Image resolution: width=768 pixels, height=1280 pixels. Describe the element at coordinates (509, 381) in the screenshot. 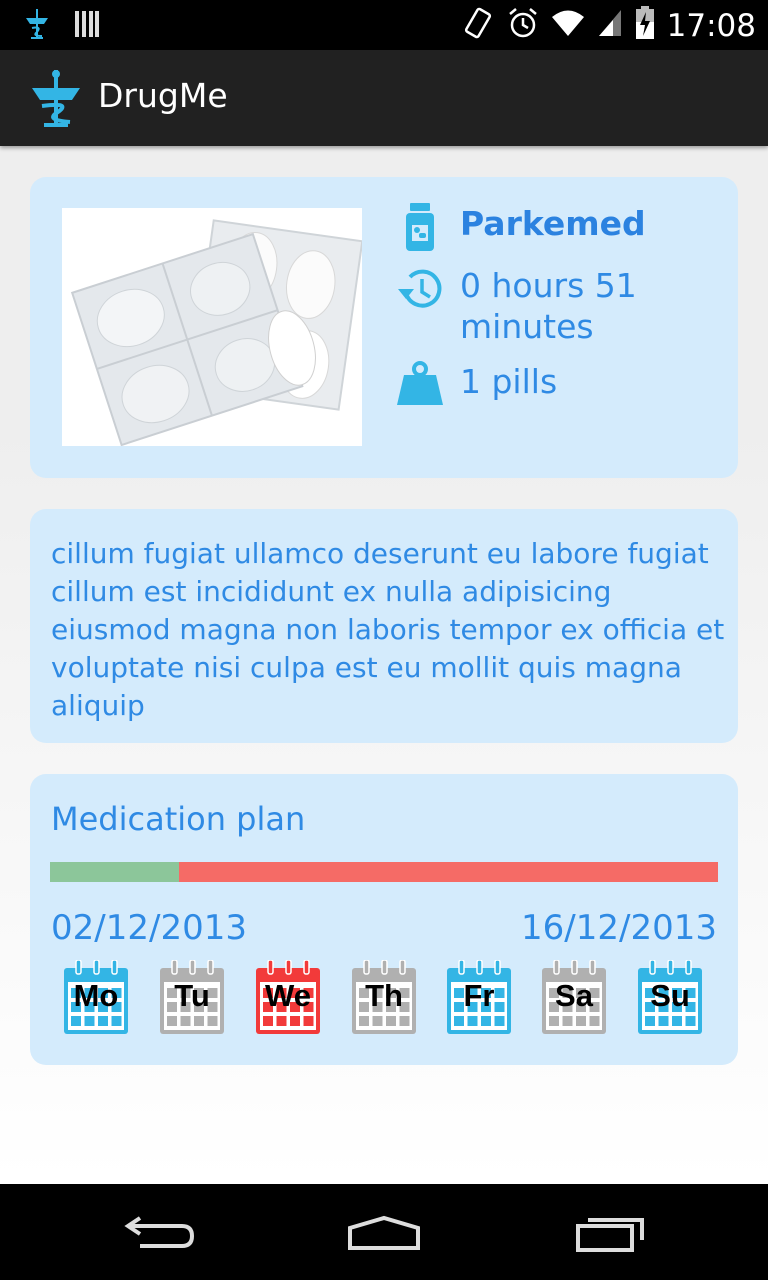

I see `dose-text: 1 pills` at that location.